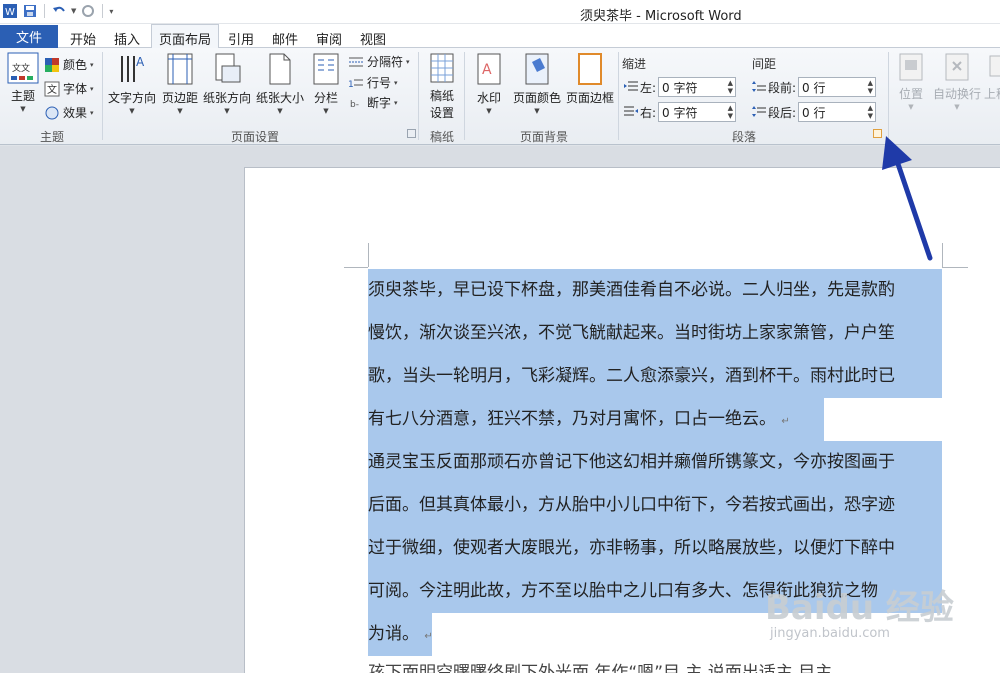 The height and width of the screenshot is (673, 1000). I want to click on doc-line-text: 过于微细，使观者大废眼光，亦非畅事，所以略展放些，以便灯下醉中, so click(631, 548).